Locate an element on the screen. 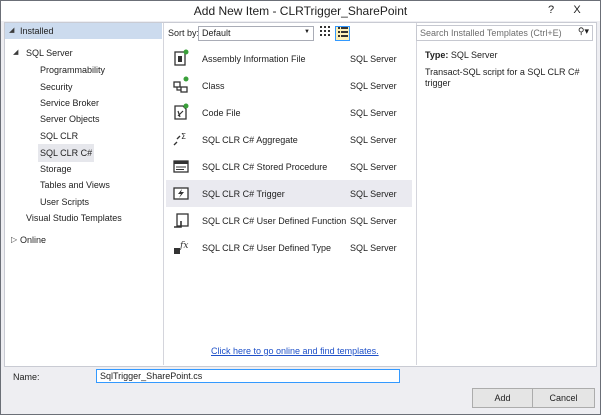  class-icon is located at coordinates (181, 84).